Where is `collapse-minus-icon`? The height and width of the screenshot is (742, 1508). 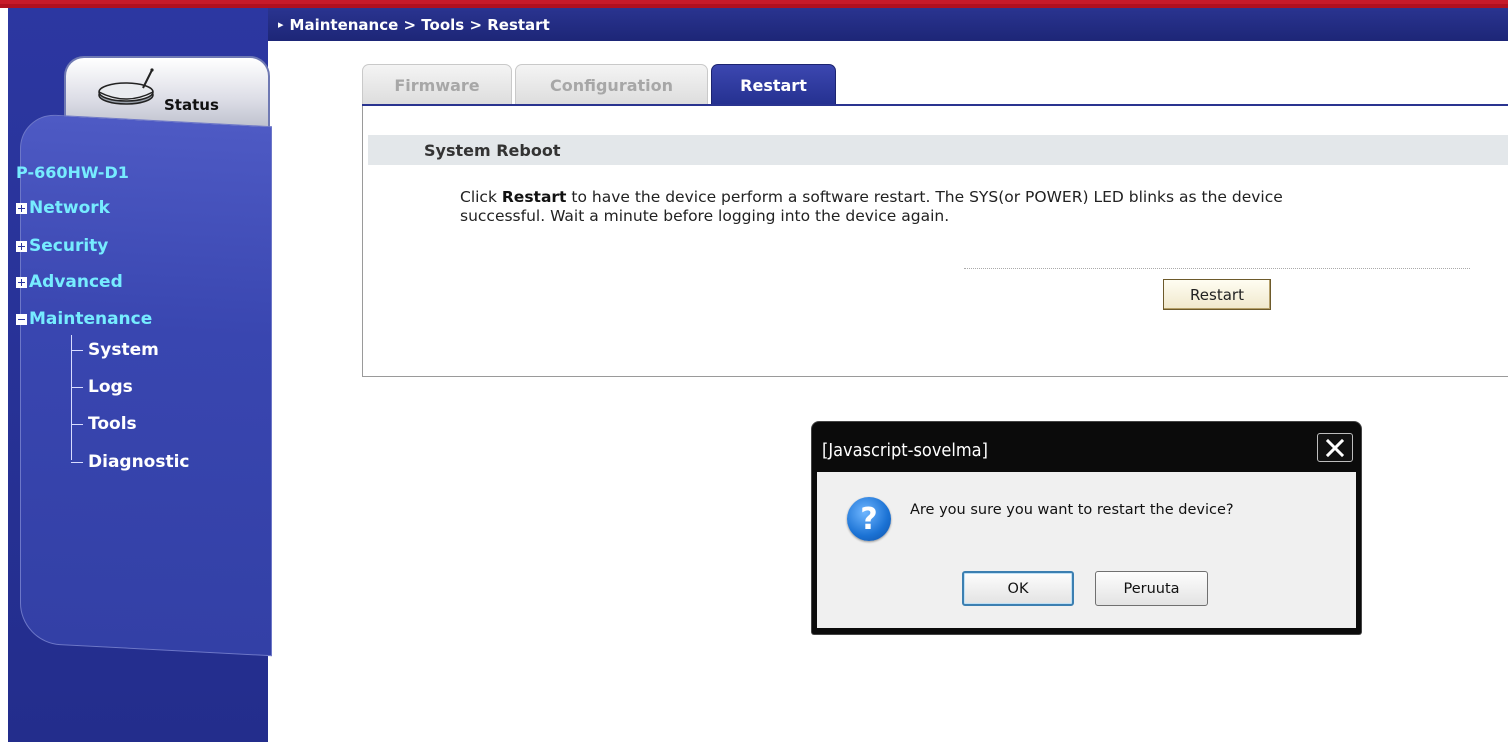
collapse-minus-icon is located at coordinates (21, 319).